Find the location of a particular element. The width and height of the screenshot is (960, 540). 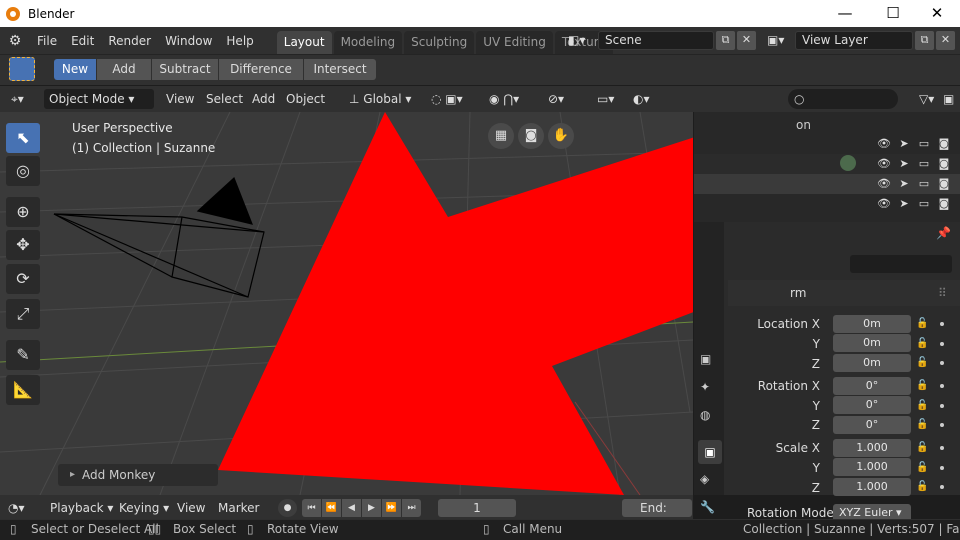

filter-icon: ▽▾ is located at coordinates (926, 99).